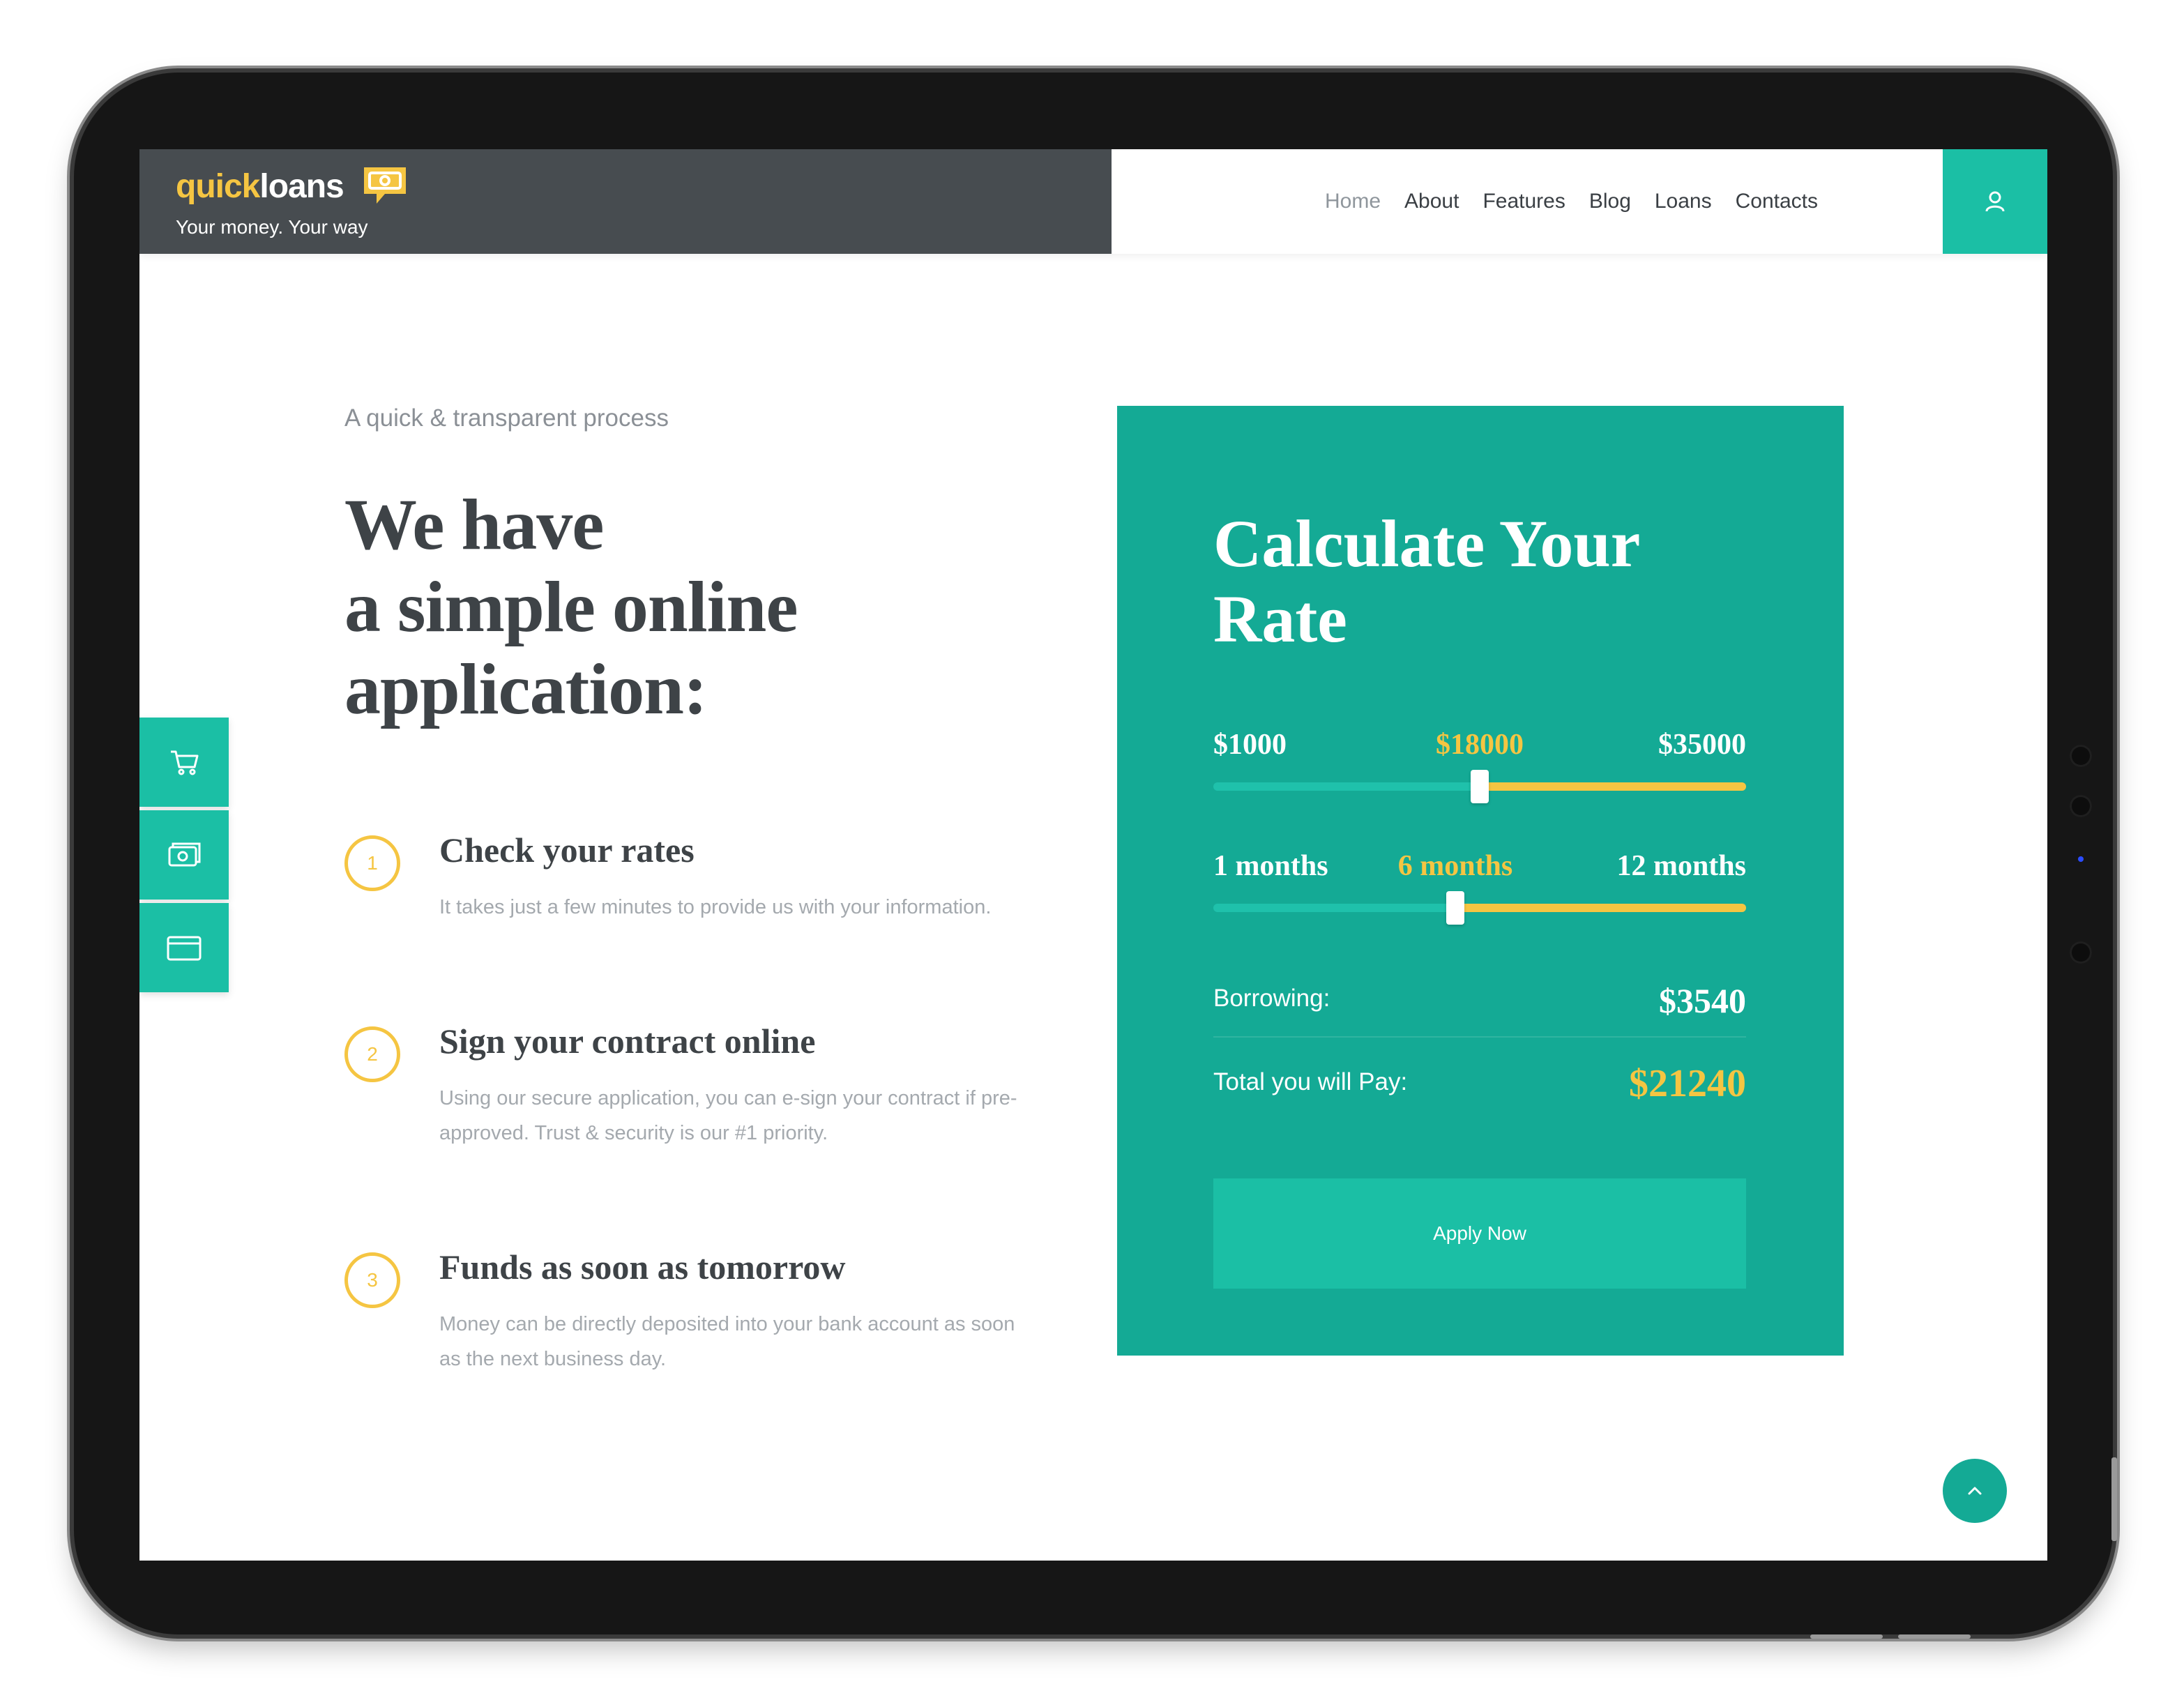 The height and width of the screenshot is (1707, 2184). I want to click on hero-title-line: a simple online, so click(571, 607).